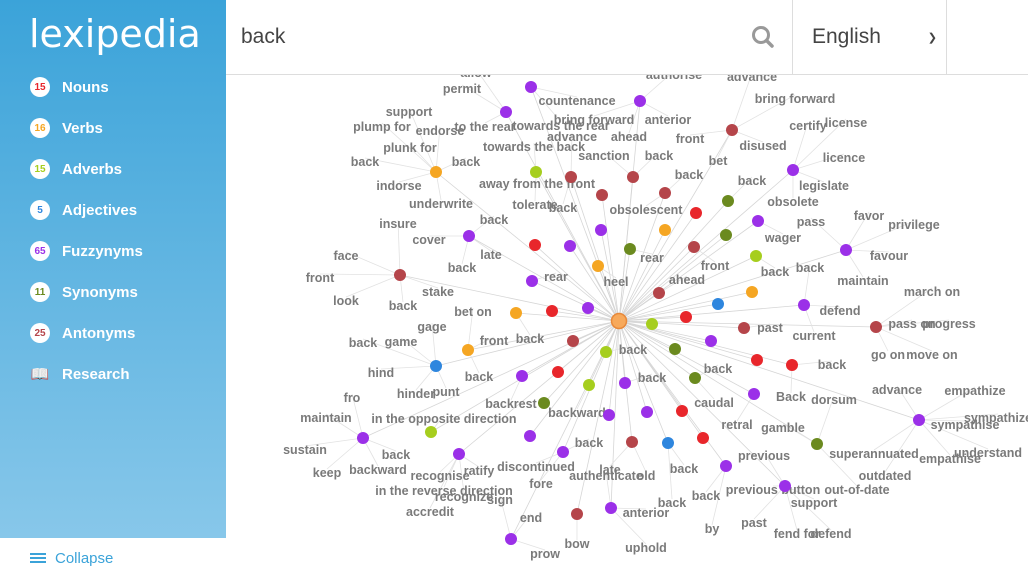  Describe the element at coordinates (949, 324) in the screenshot. I see `word-label: progress` at that location.